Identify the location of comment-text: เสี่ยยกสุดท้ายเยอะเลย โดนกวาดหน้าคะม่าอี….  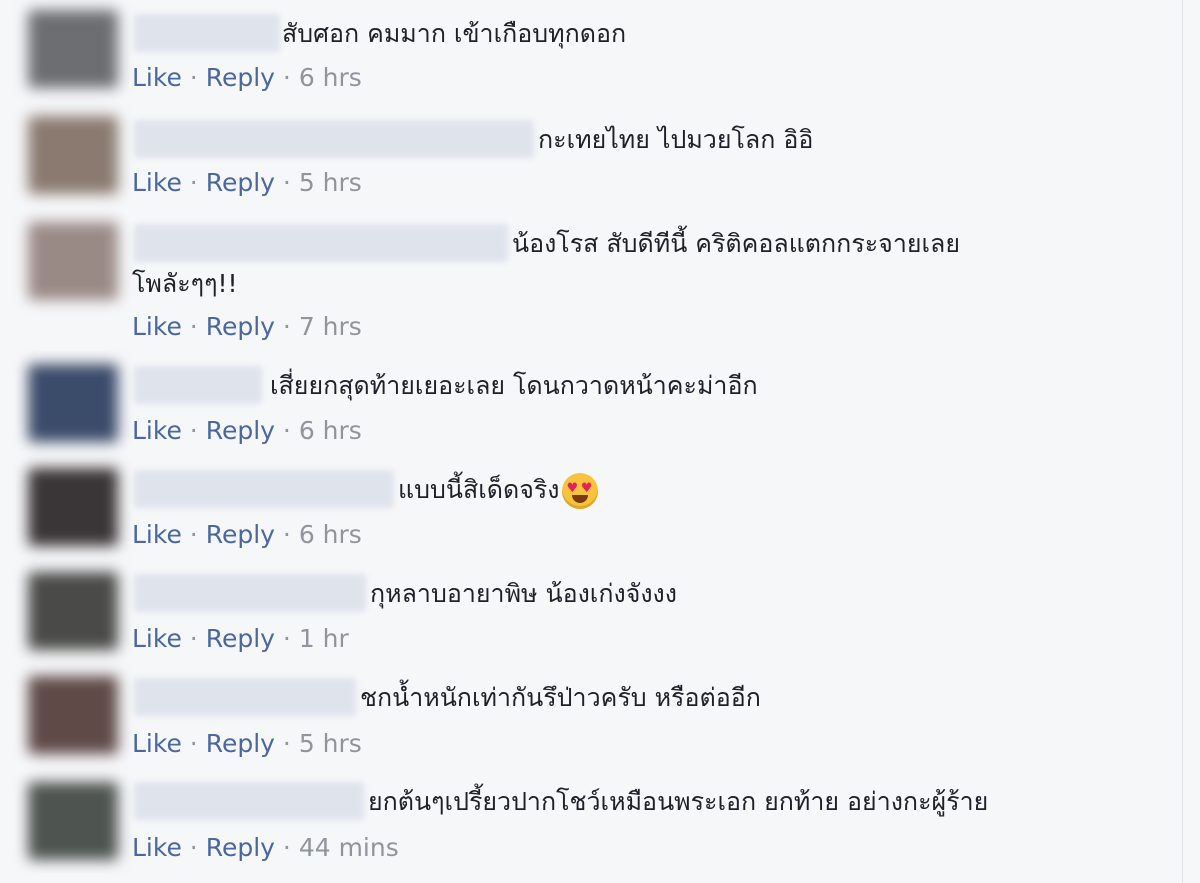
(514, 385).